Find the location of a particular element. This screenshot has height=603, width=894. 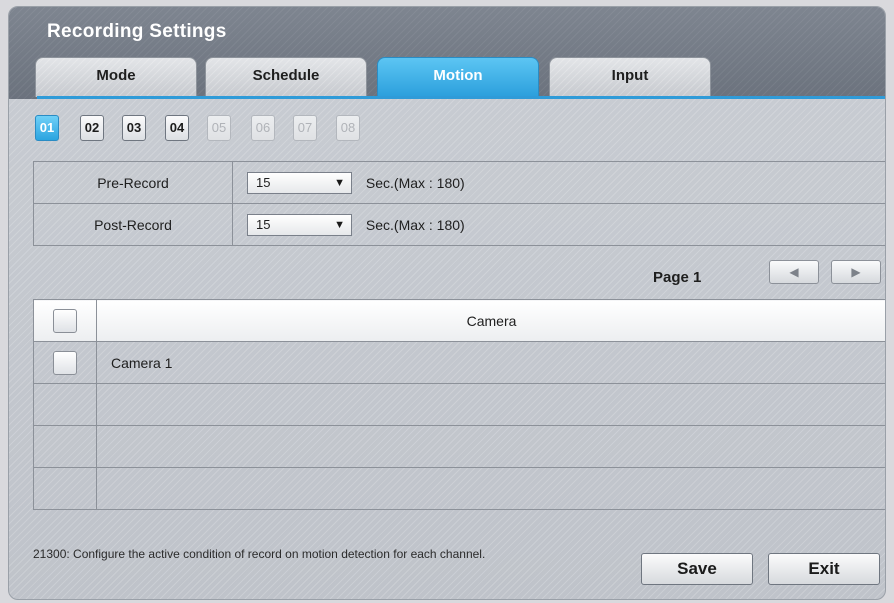

post-record-label: Post-Record is located at coordinates (133, 224).